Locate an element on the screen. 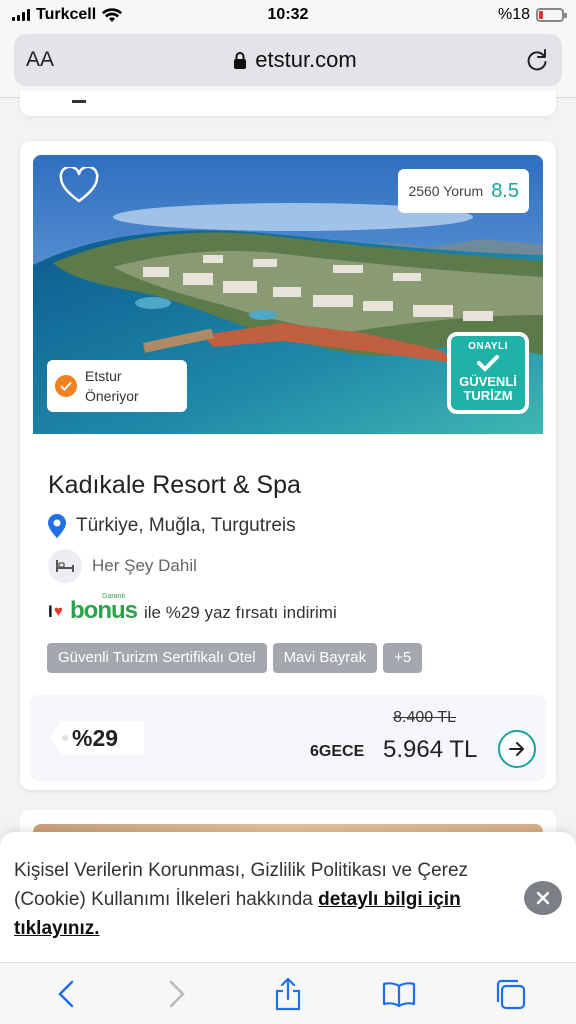  close-consent-button is located at coordinates (543, 898).